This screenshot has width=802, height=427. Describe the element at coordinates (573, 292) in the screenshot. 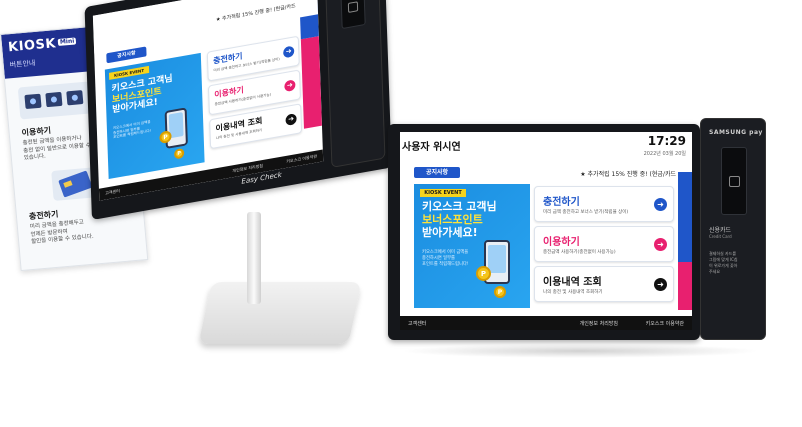

I see `menu-desc: 나의 충전 및 사용내역 조회하기` at that location.